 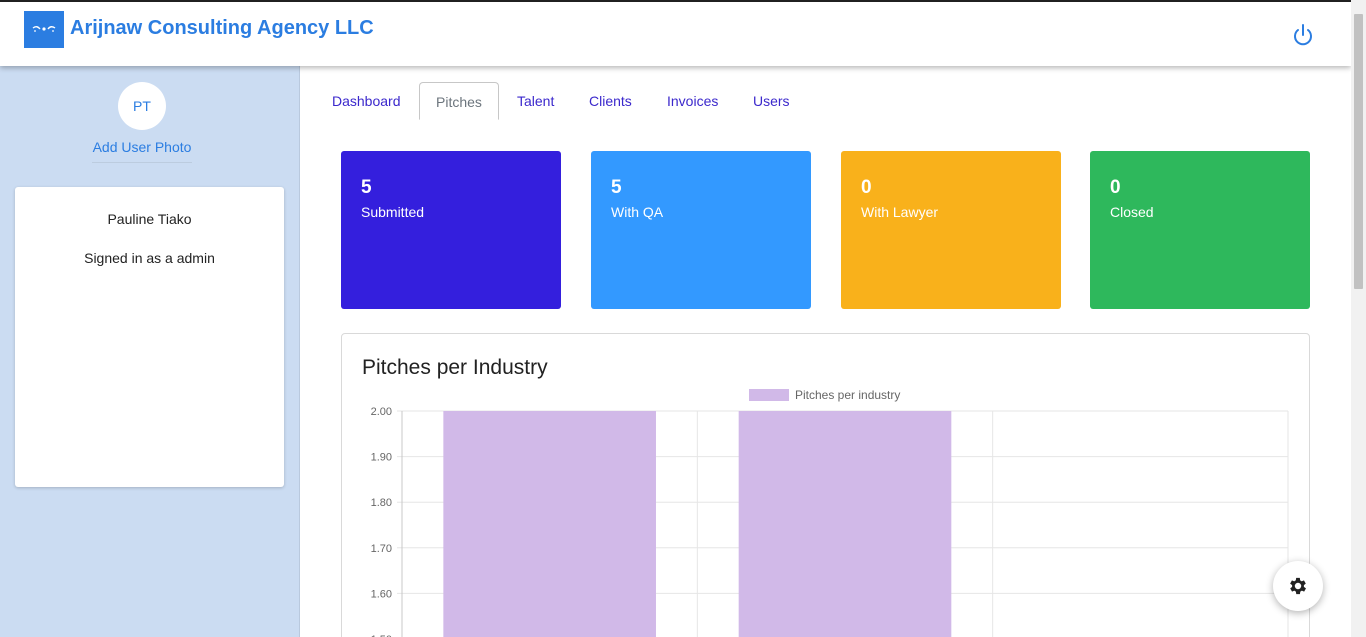 I want to click on y-tick-label: 1.90, so click(x=381, y=458).